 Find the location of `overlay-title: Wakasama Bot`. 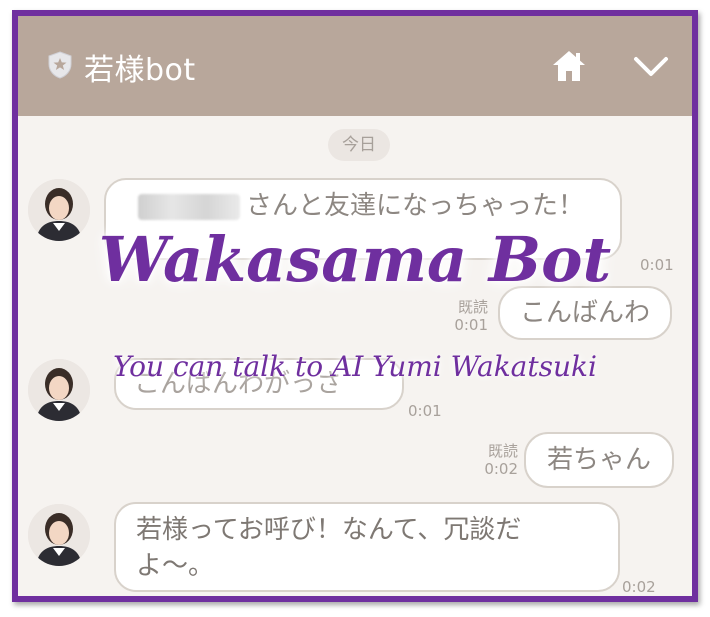

overlay-title: Wakasama Bot is located at coordinates (355, 259).